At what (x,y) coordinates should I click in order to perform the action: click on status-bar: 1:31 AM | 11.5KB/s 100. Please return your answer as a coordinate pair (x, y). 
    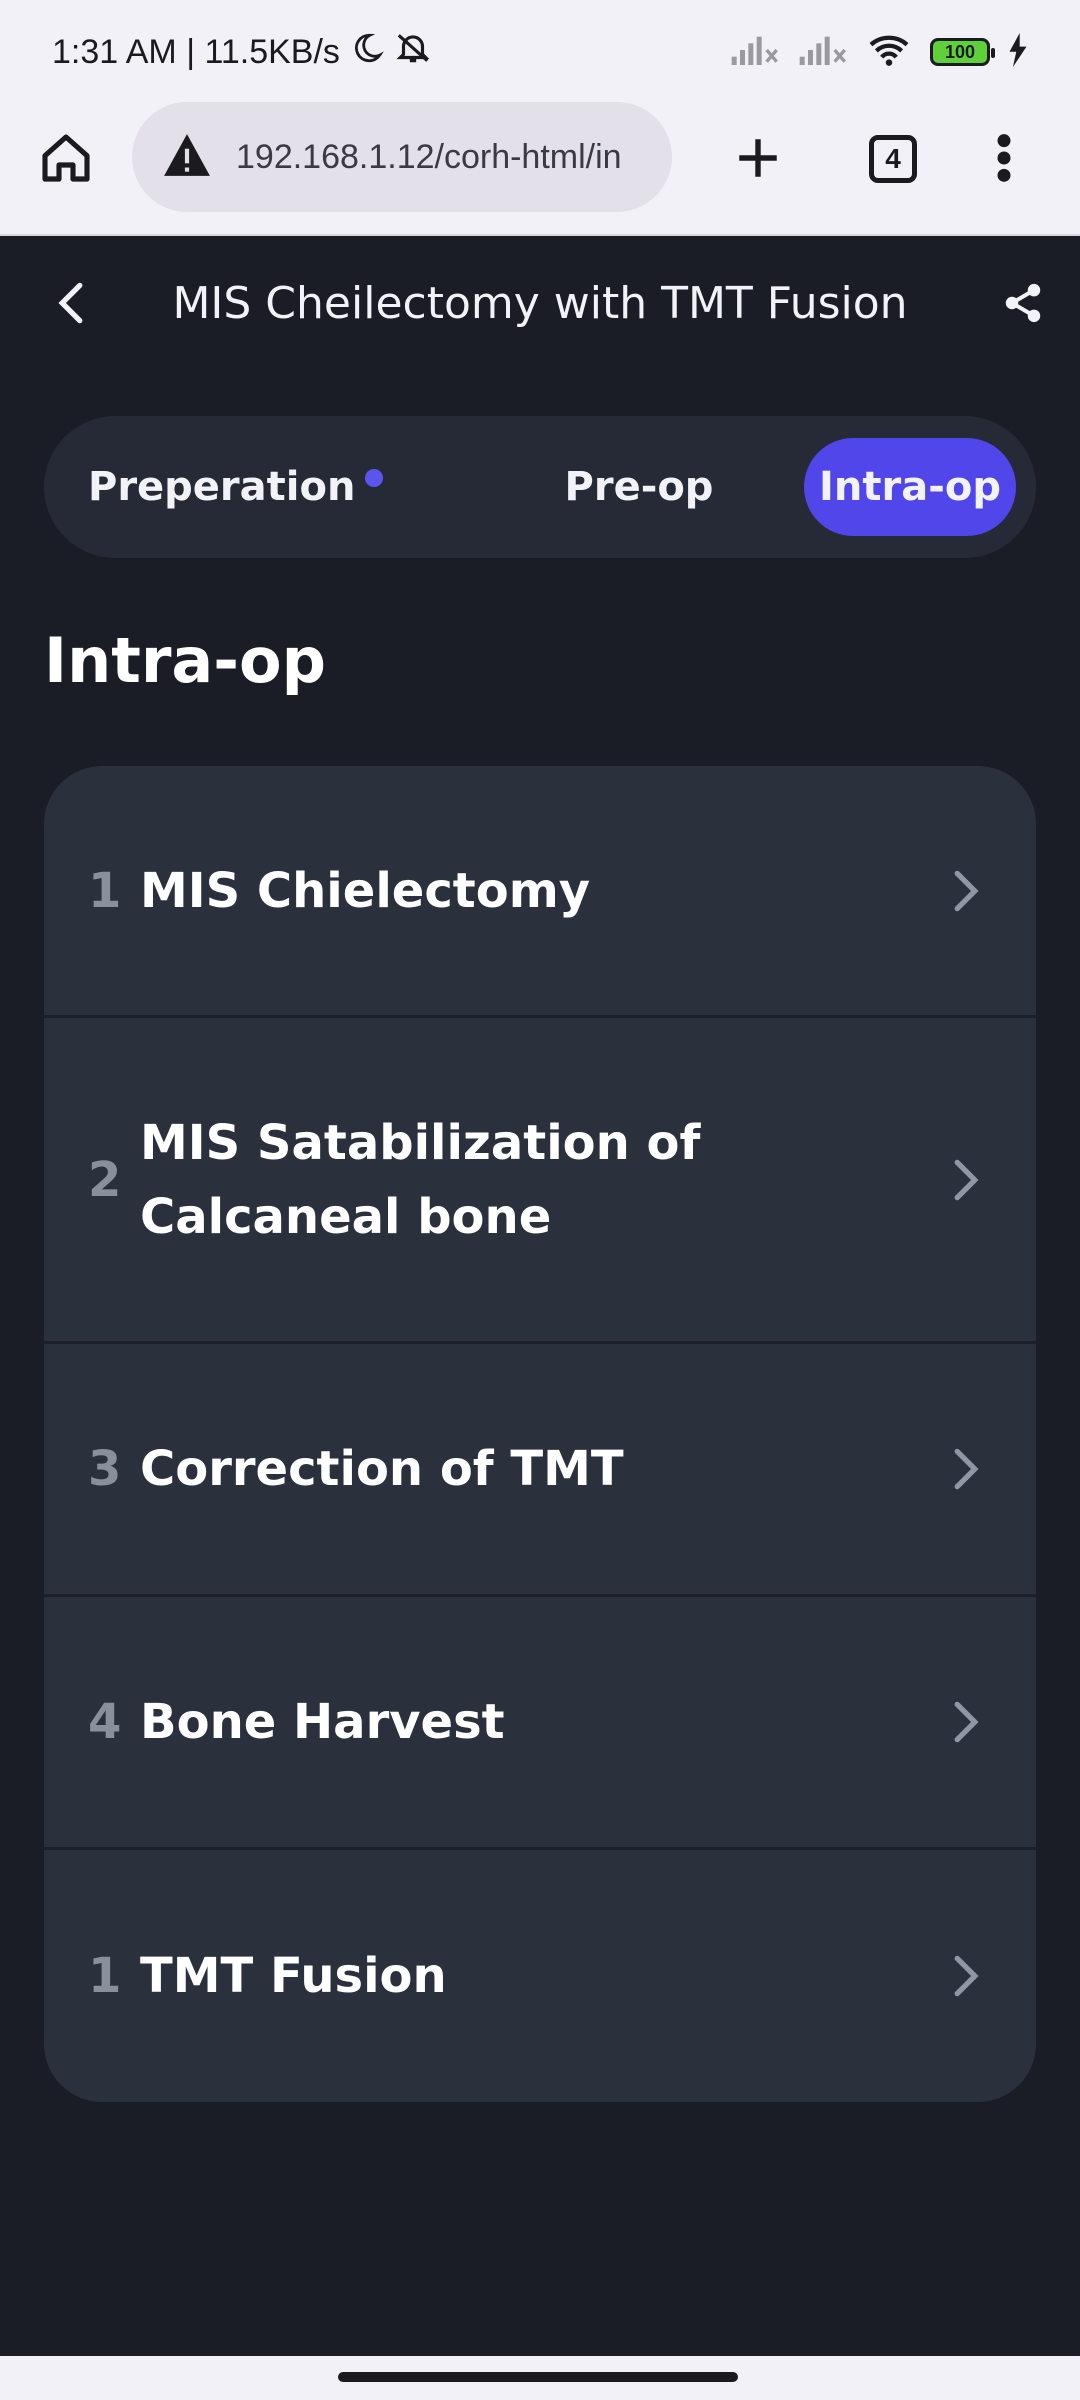
    Looking at the image, I should click on (540, 50).